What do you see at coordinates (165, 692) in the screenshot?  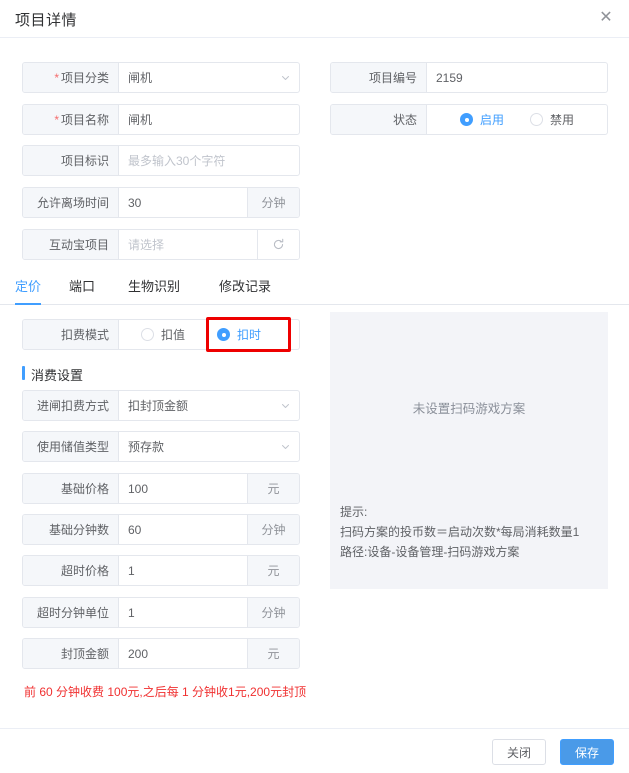 I see `pricing-summary-note: 前 60 分钟收费 100元,之后每 1 分钟收1元,200元封顶` at bounding box center [165, 692].